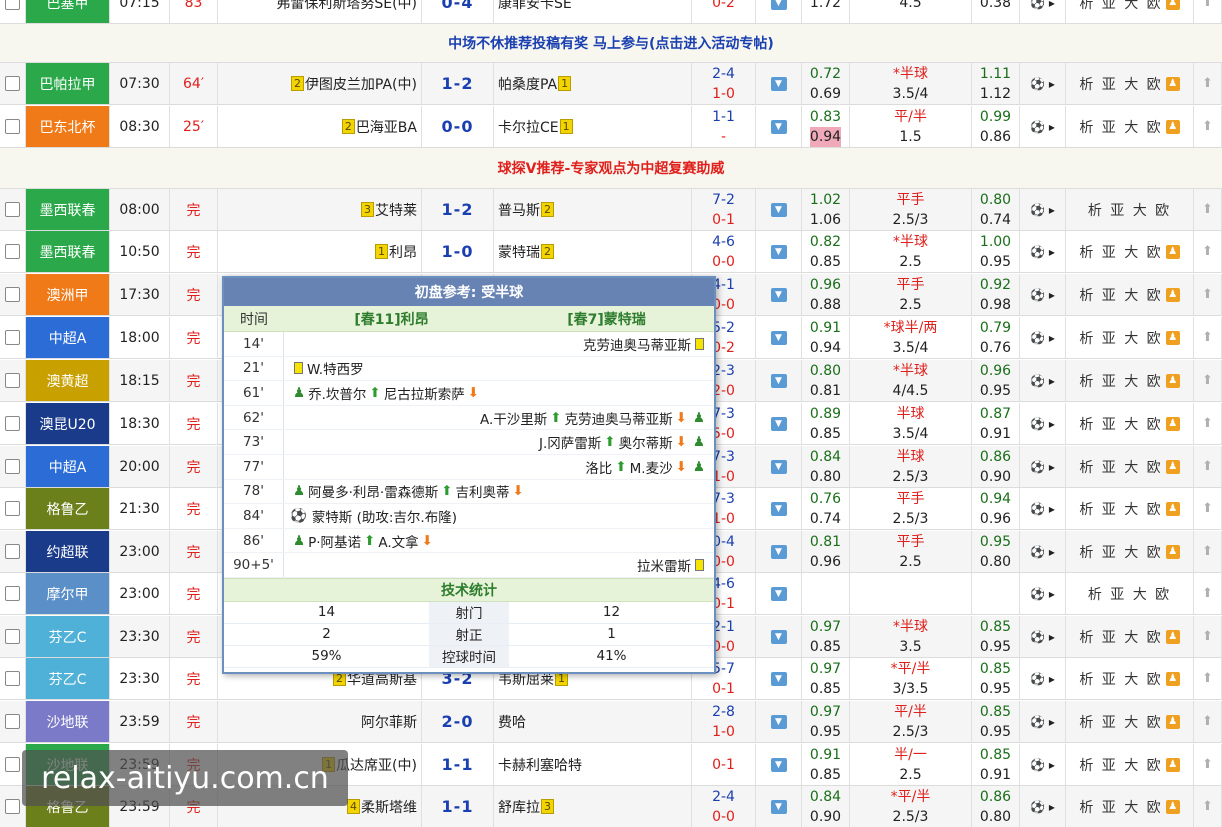  Describe the element at coordinates (361, 84) in the screenshot. I see `home-team: 伊图皮兰加PA(中)` at that location.